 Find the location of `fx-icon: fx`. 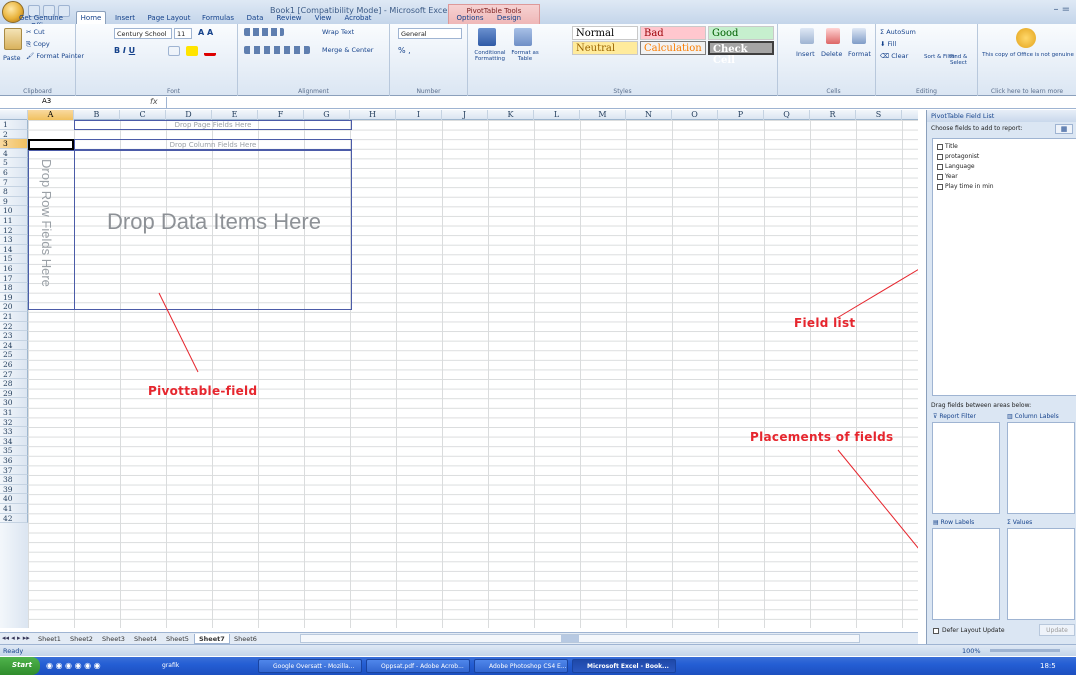

fx-icon: fx is located at coordinates (154, 101).